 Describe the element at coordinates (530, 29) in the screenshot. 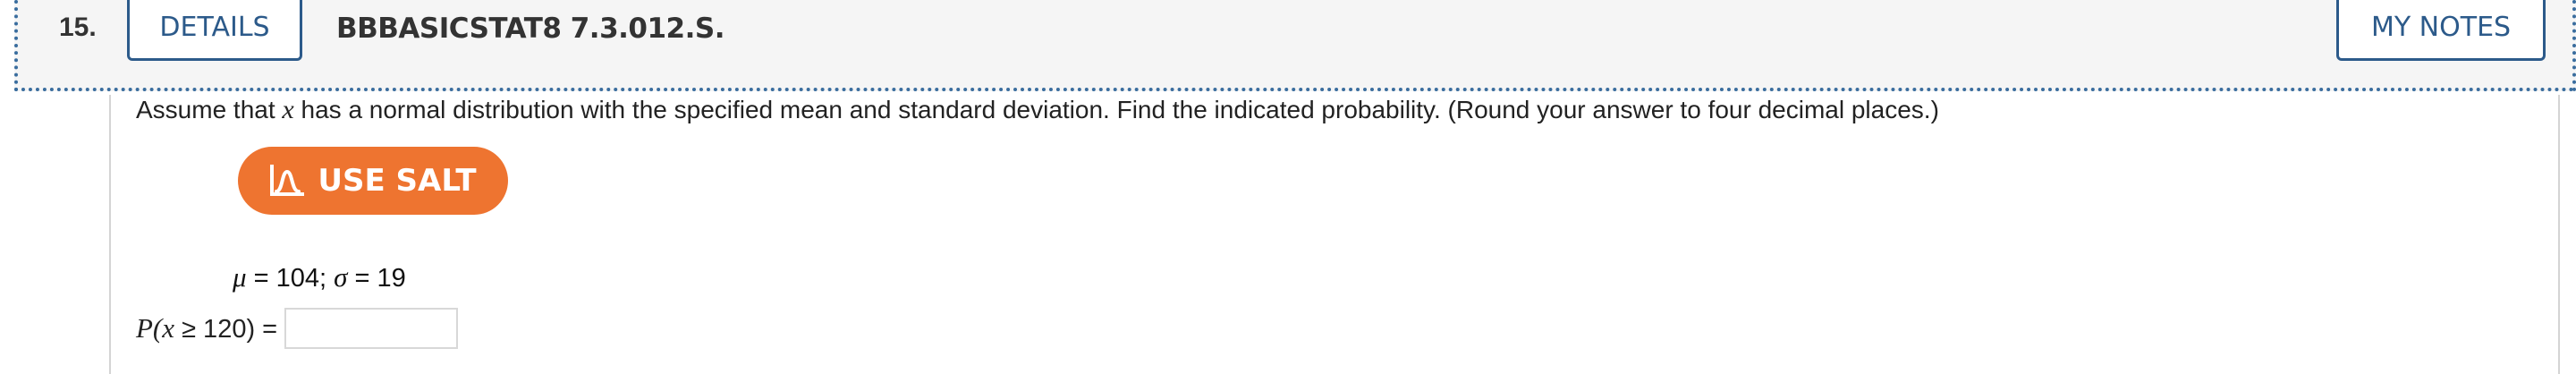

I see `question-reference: BBBASICSTAT8 7.3.012.S.` at that location.